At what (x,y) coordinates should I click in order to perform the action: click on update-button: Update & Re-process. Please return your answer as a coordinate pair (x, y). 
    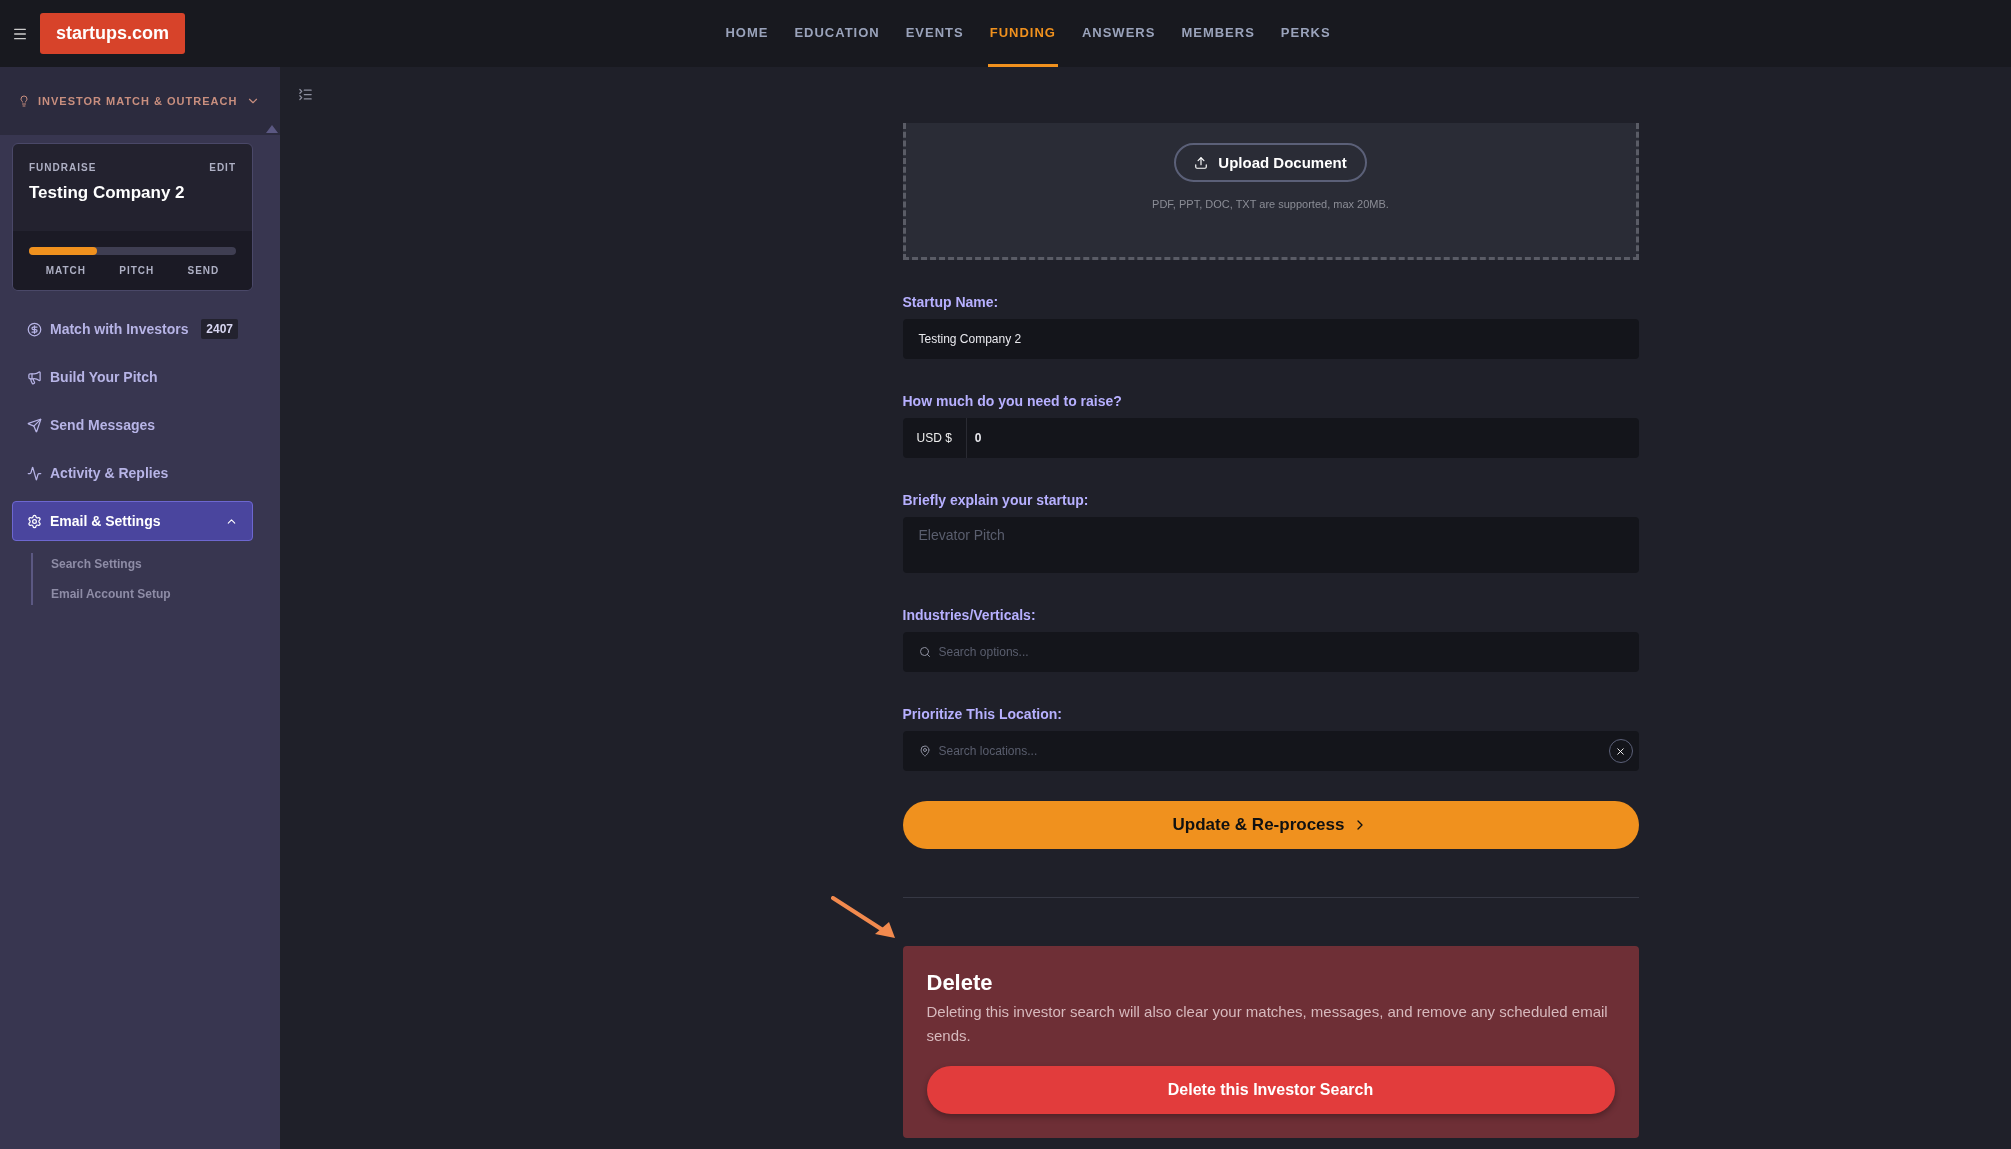
    Looking at the image, I should click on (1270, 825).